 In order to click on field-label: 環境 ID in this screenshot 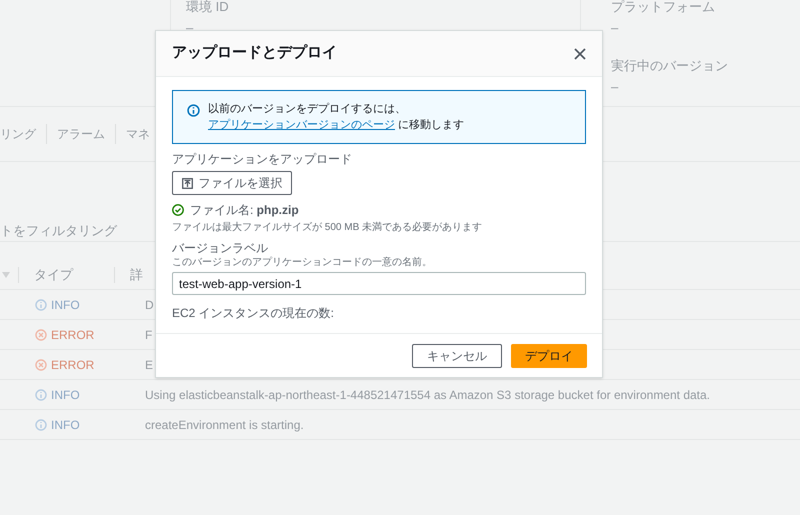, I will do `click(208, 7)`.